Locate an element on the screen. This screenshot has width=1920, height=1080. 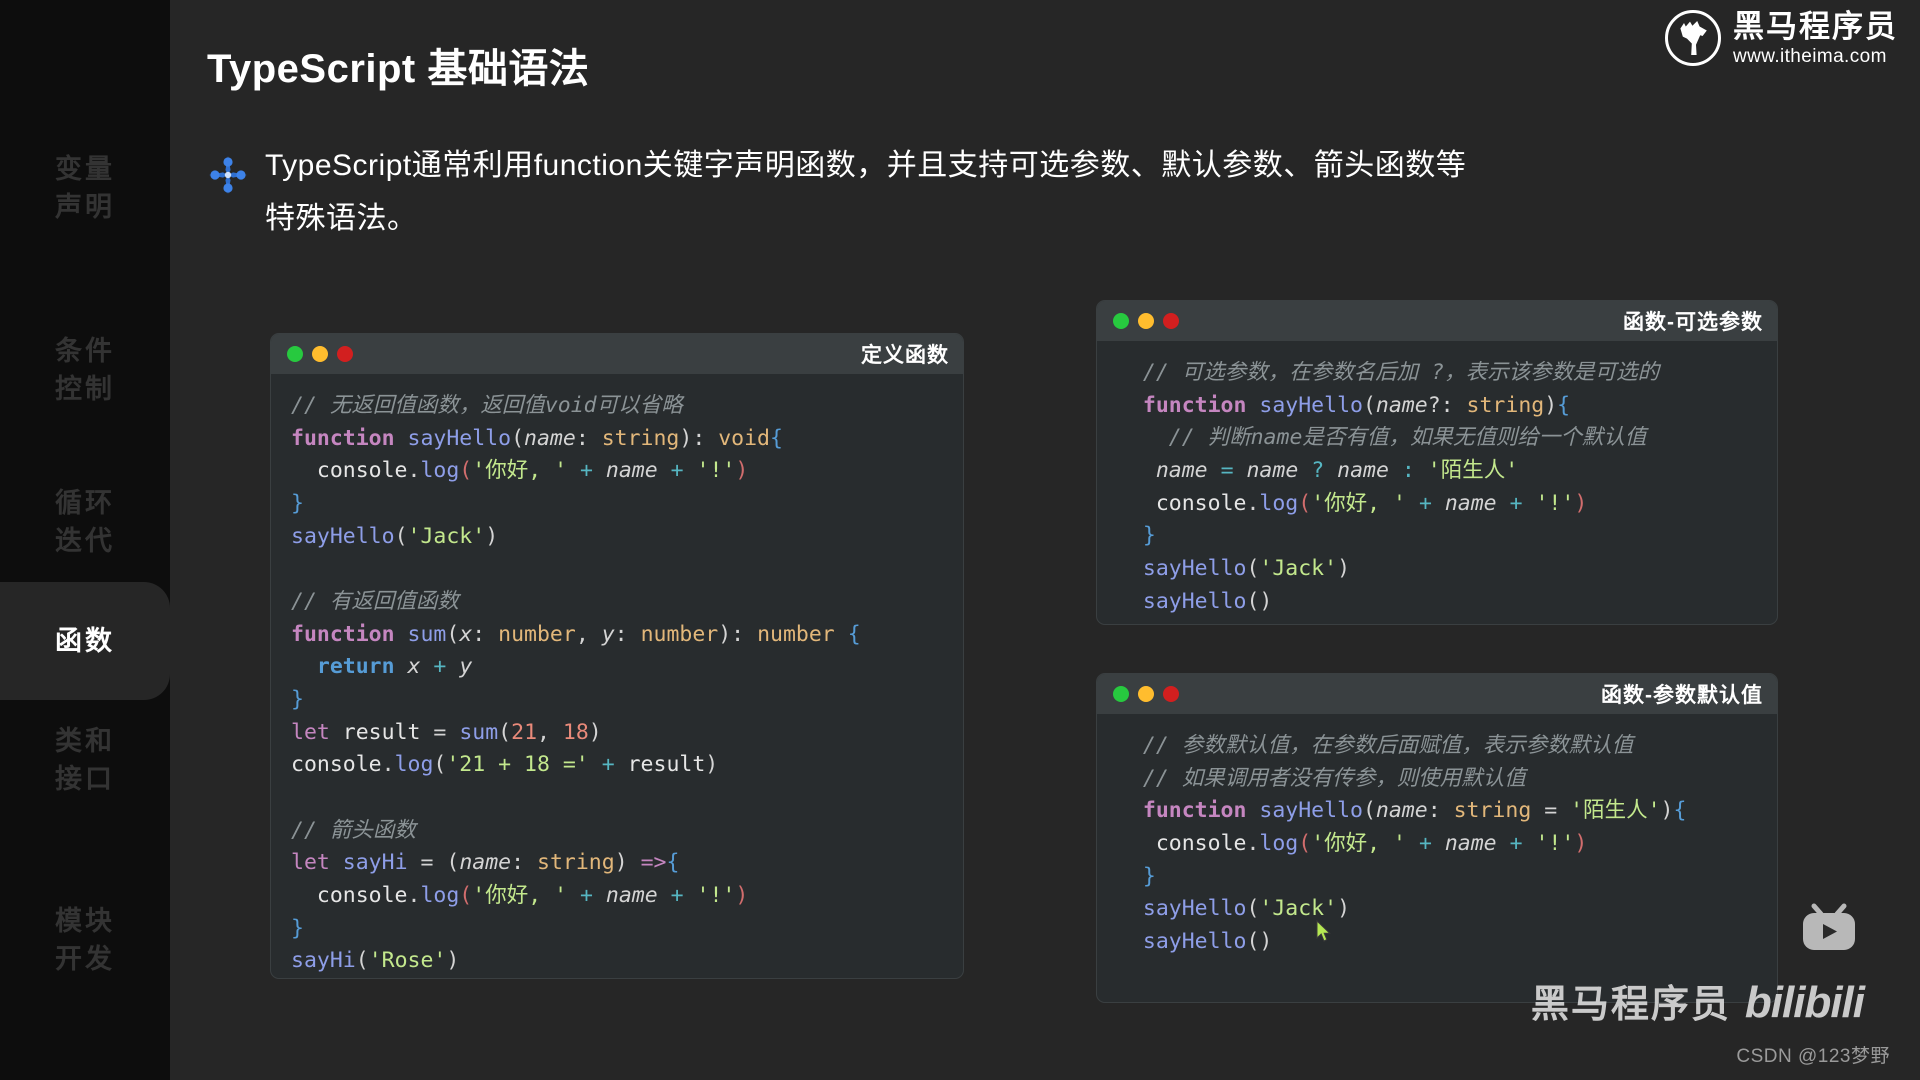
sidebar-item-label: 模块 is located at coordinates (85, 920).